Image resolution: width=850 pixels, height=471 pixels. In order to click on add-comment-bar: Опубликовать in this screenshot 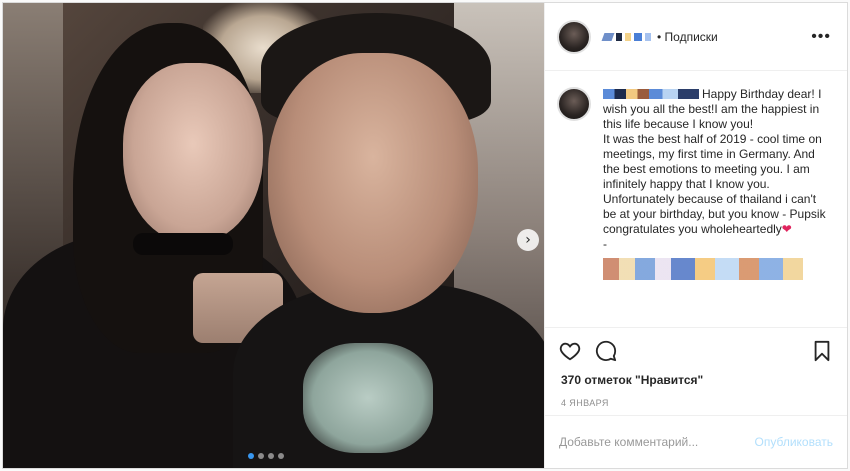, I will do `click(696, 441)`.